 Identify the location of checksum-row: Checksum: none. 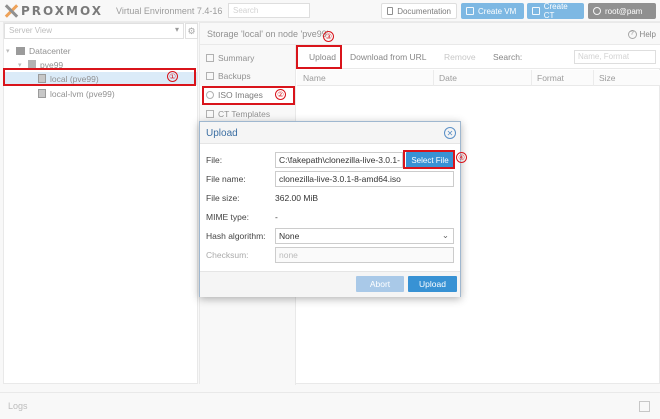
(330, 255).